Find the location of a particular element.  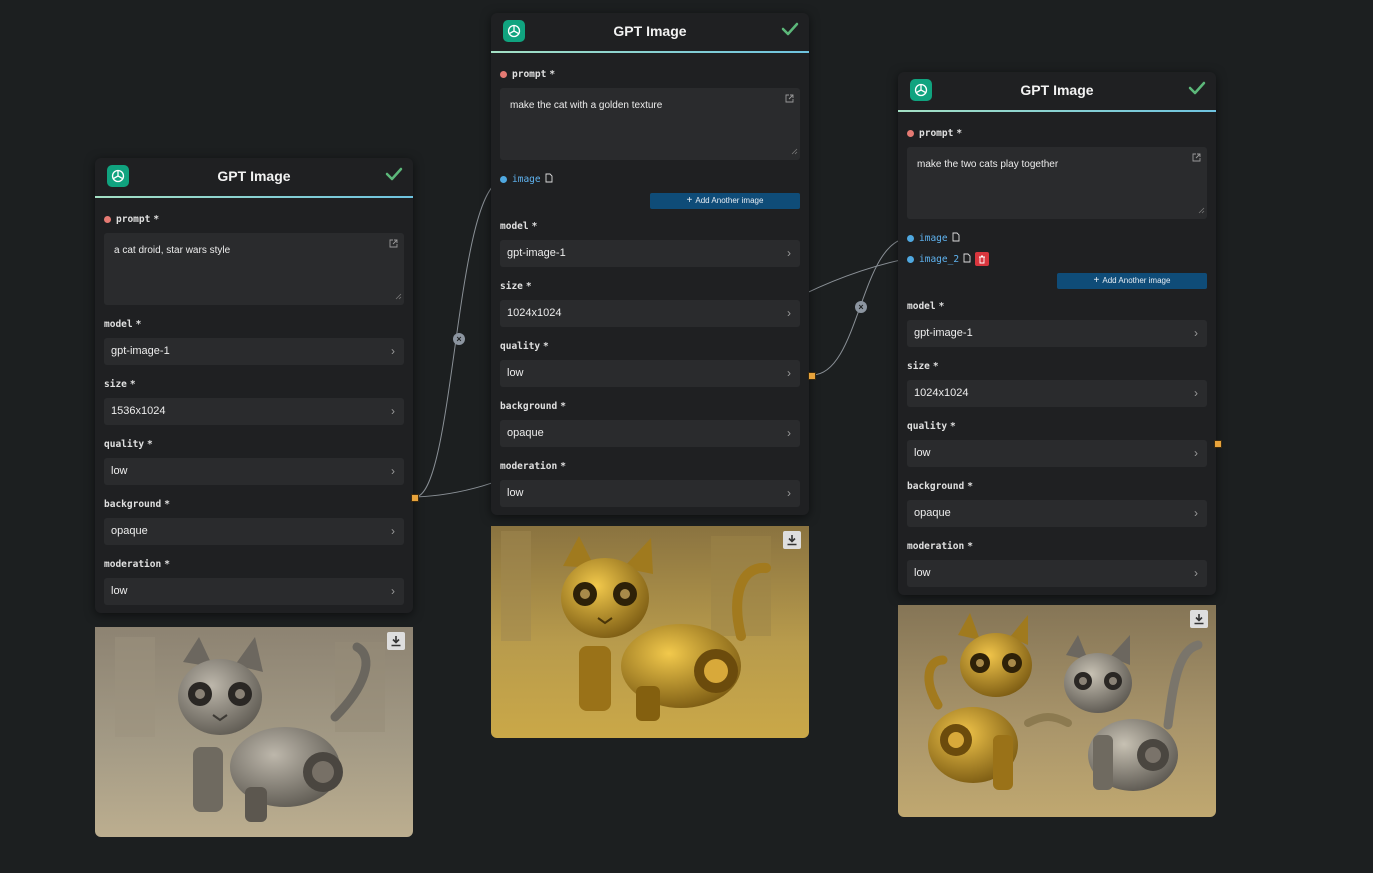

image-2-input-label: image_2 is located at coordinates (1057, 259).